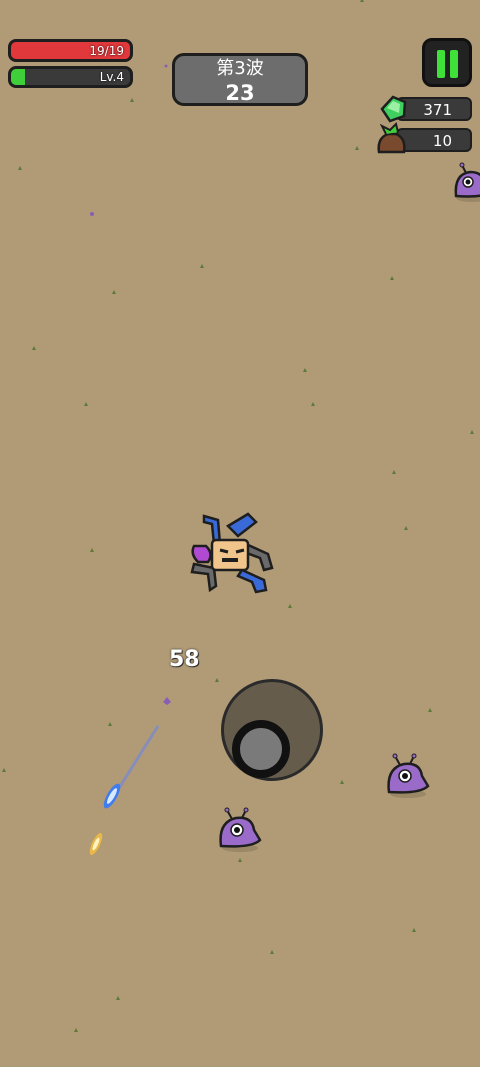 The height and width of the screenshot is (1067, 480). I want to click on wave-timer: 23, so click(240, 93).